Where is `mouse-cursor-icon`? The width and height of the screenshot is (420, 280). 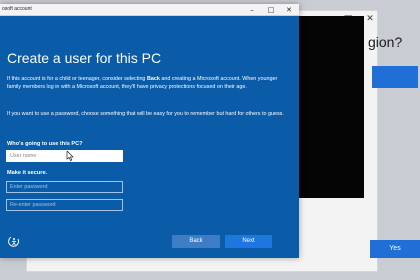 mouse-cursor-icon is located at coordinates (70, 154).